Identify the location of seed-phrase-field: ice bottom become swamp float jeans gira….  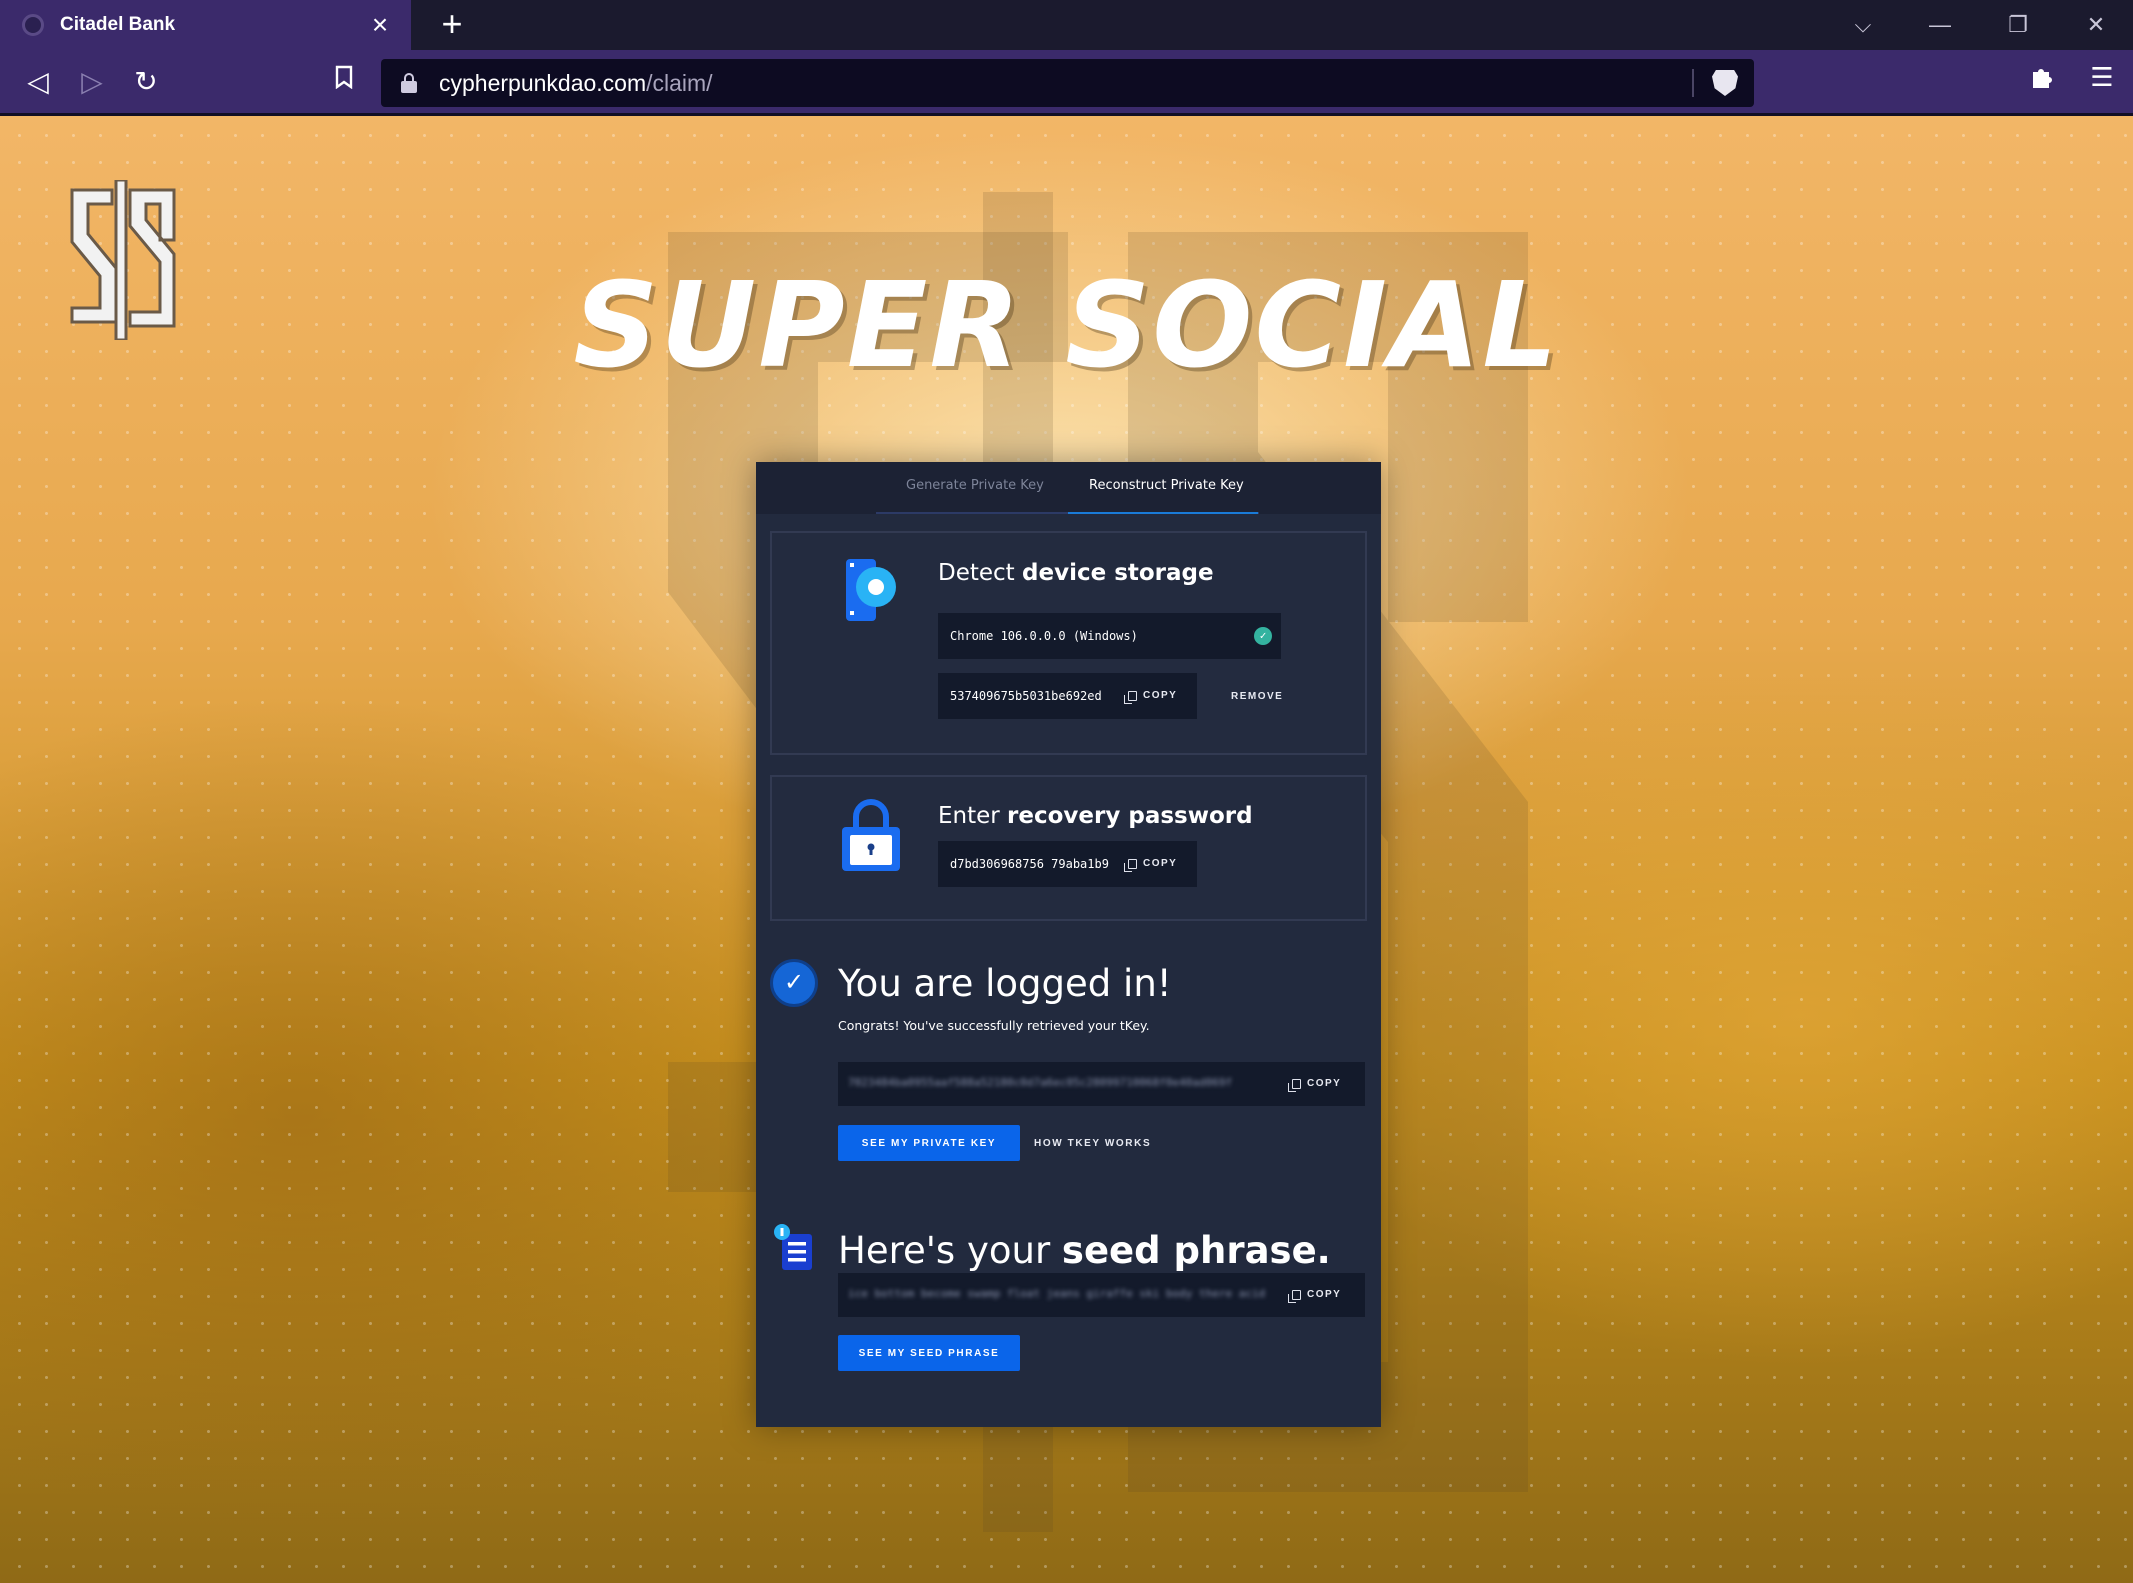
(1101, 1295).